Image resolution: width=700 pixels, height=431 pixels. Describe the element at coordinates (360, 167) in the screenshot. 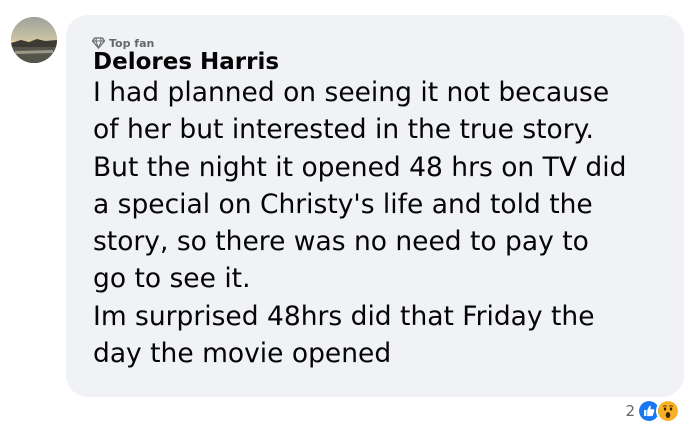

I see `comment-text-line: But the night it opened 48 hrs on TV did` at that location.